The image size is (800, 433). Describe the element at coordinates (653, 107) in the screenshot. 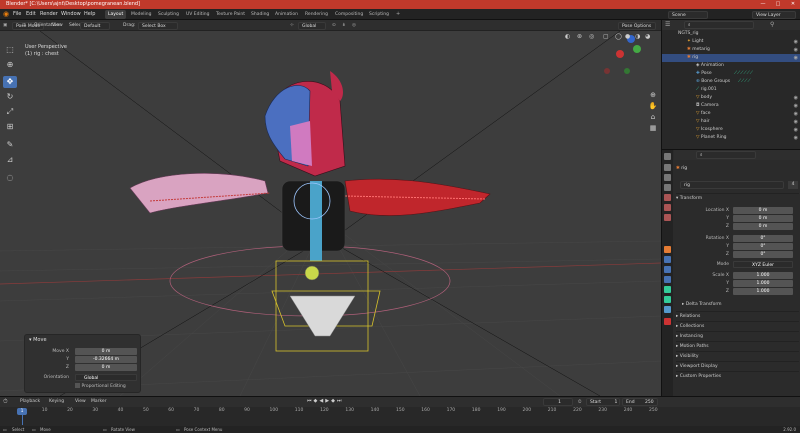

I see `pan-hand-icon: ✋` at that location.